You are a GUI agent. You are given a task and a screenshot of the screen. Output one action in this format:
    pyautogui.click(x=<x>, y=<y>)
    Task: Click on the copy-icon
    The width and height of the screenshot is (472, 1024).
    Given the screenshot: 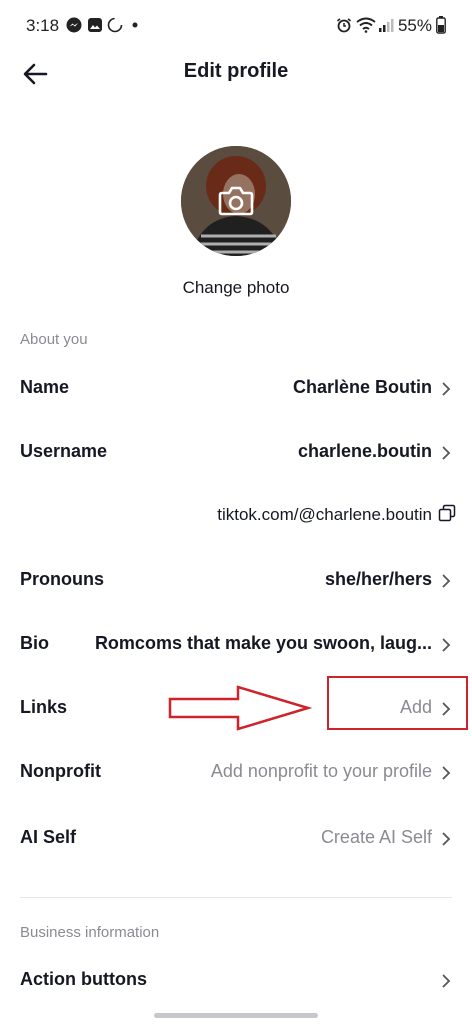 What is the action you would take?
    pyautogui.click(x=447, y=513)
    